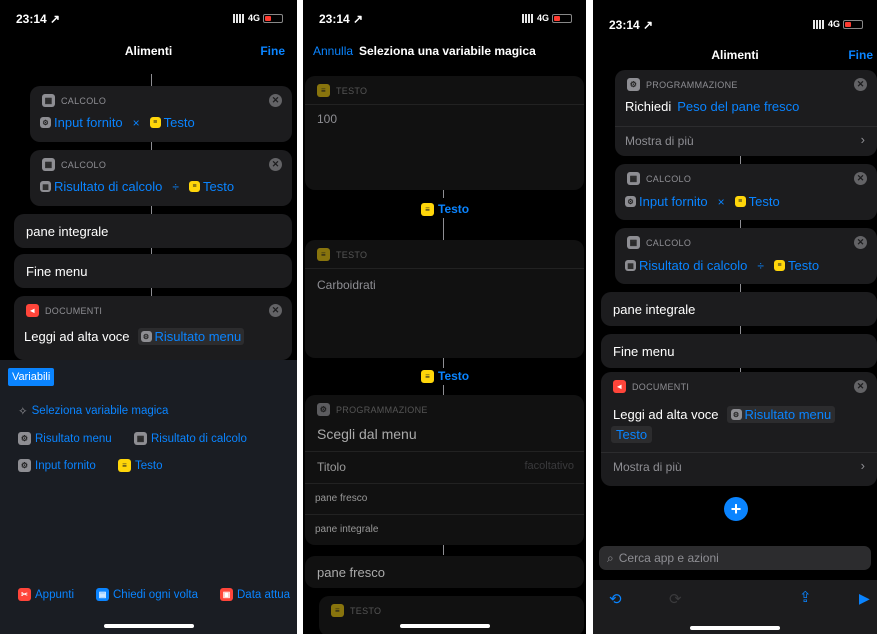 The width and height of the screenshot is (877, 634). What do you see at coordinates (255, 594) in the screenshot?
I see `var-current-date: ▣ Data attua` at bounding box center [255, 594].